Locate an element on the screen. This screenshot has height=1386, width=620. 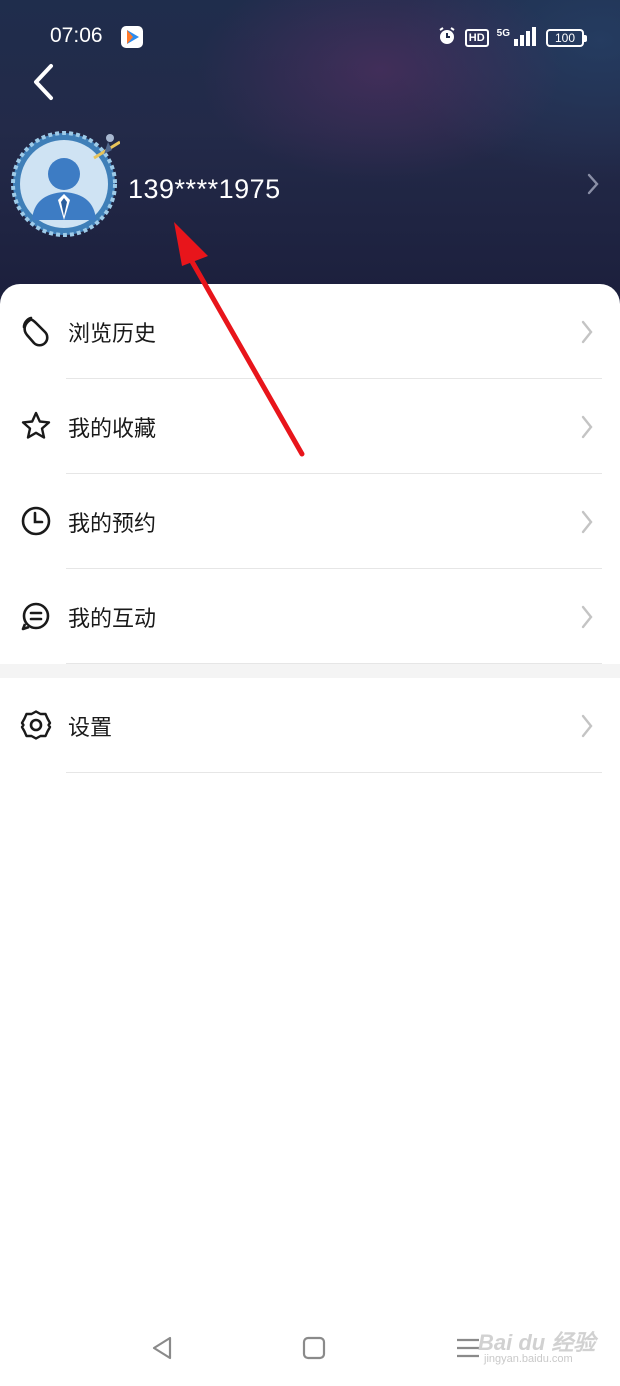
watermark: Bai du 经验 jingyan.baidu.com is located at coordinates (538, 1348).